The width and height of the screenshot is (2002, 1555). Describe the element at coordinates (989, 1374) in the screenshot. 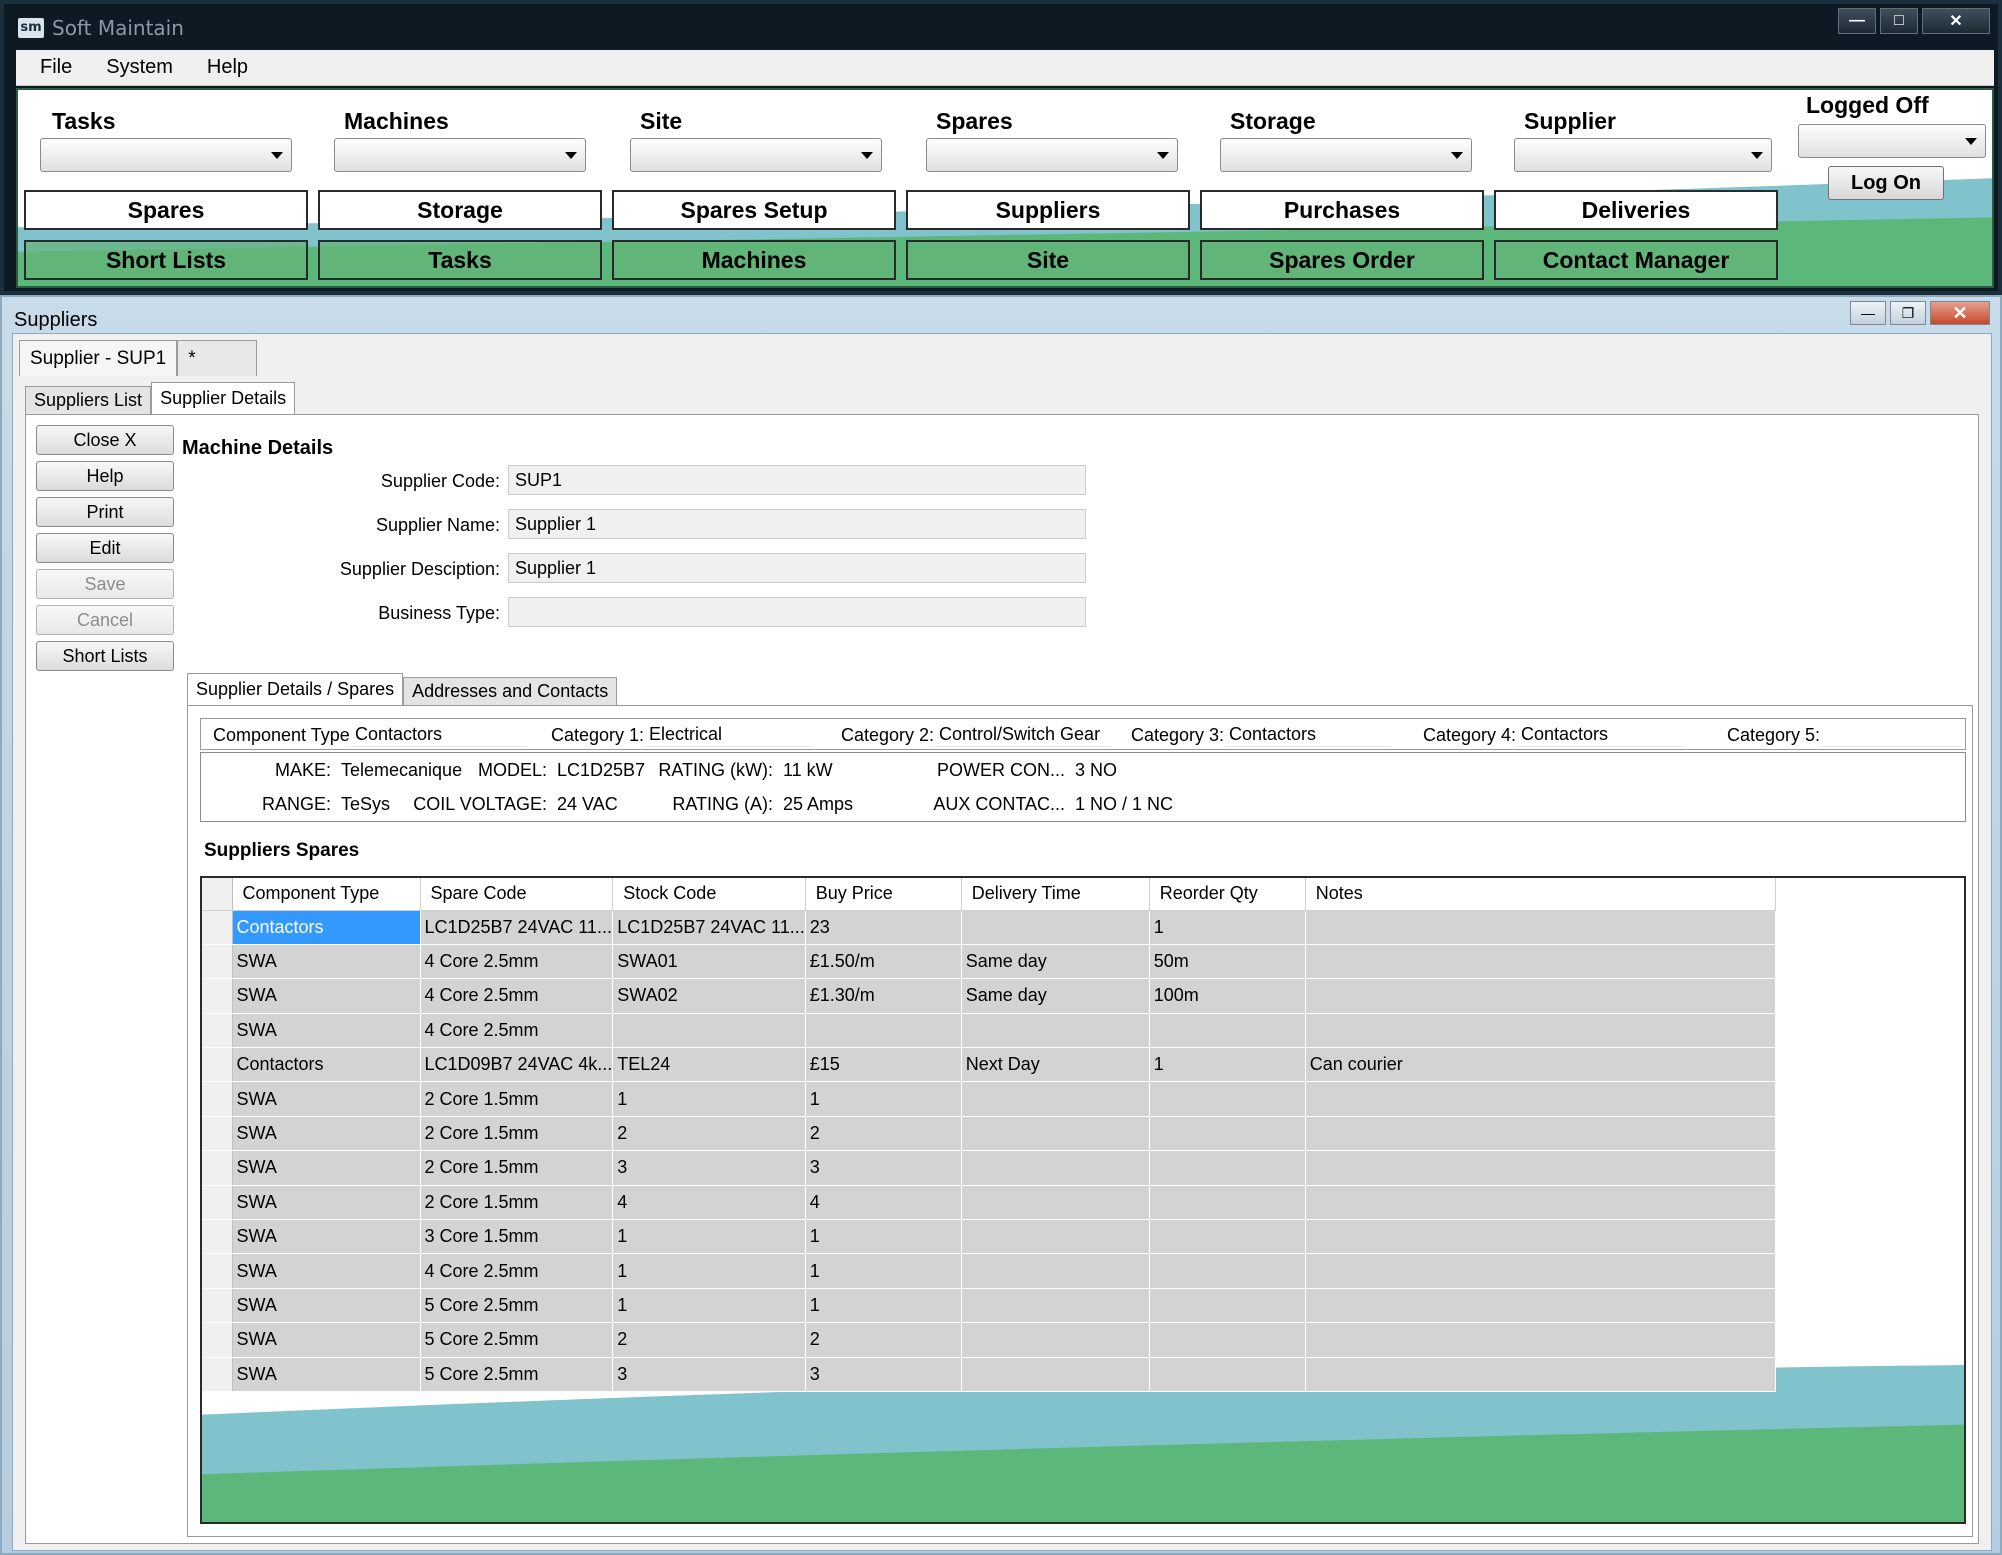

I see `table-row: SWA 5 Core 2.5mm 3 3` at that location.